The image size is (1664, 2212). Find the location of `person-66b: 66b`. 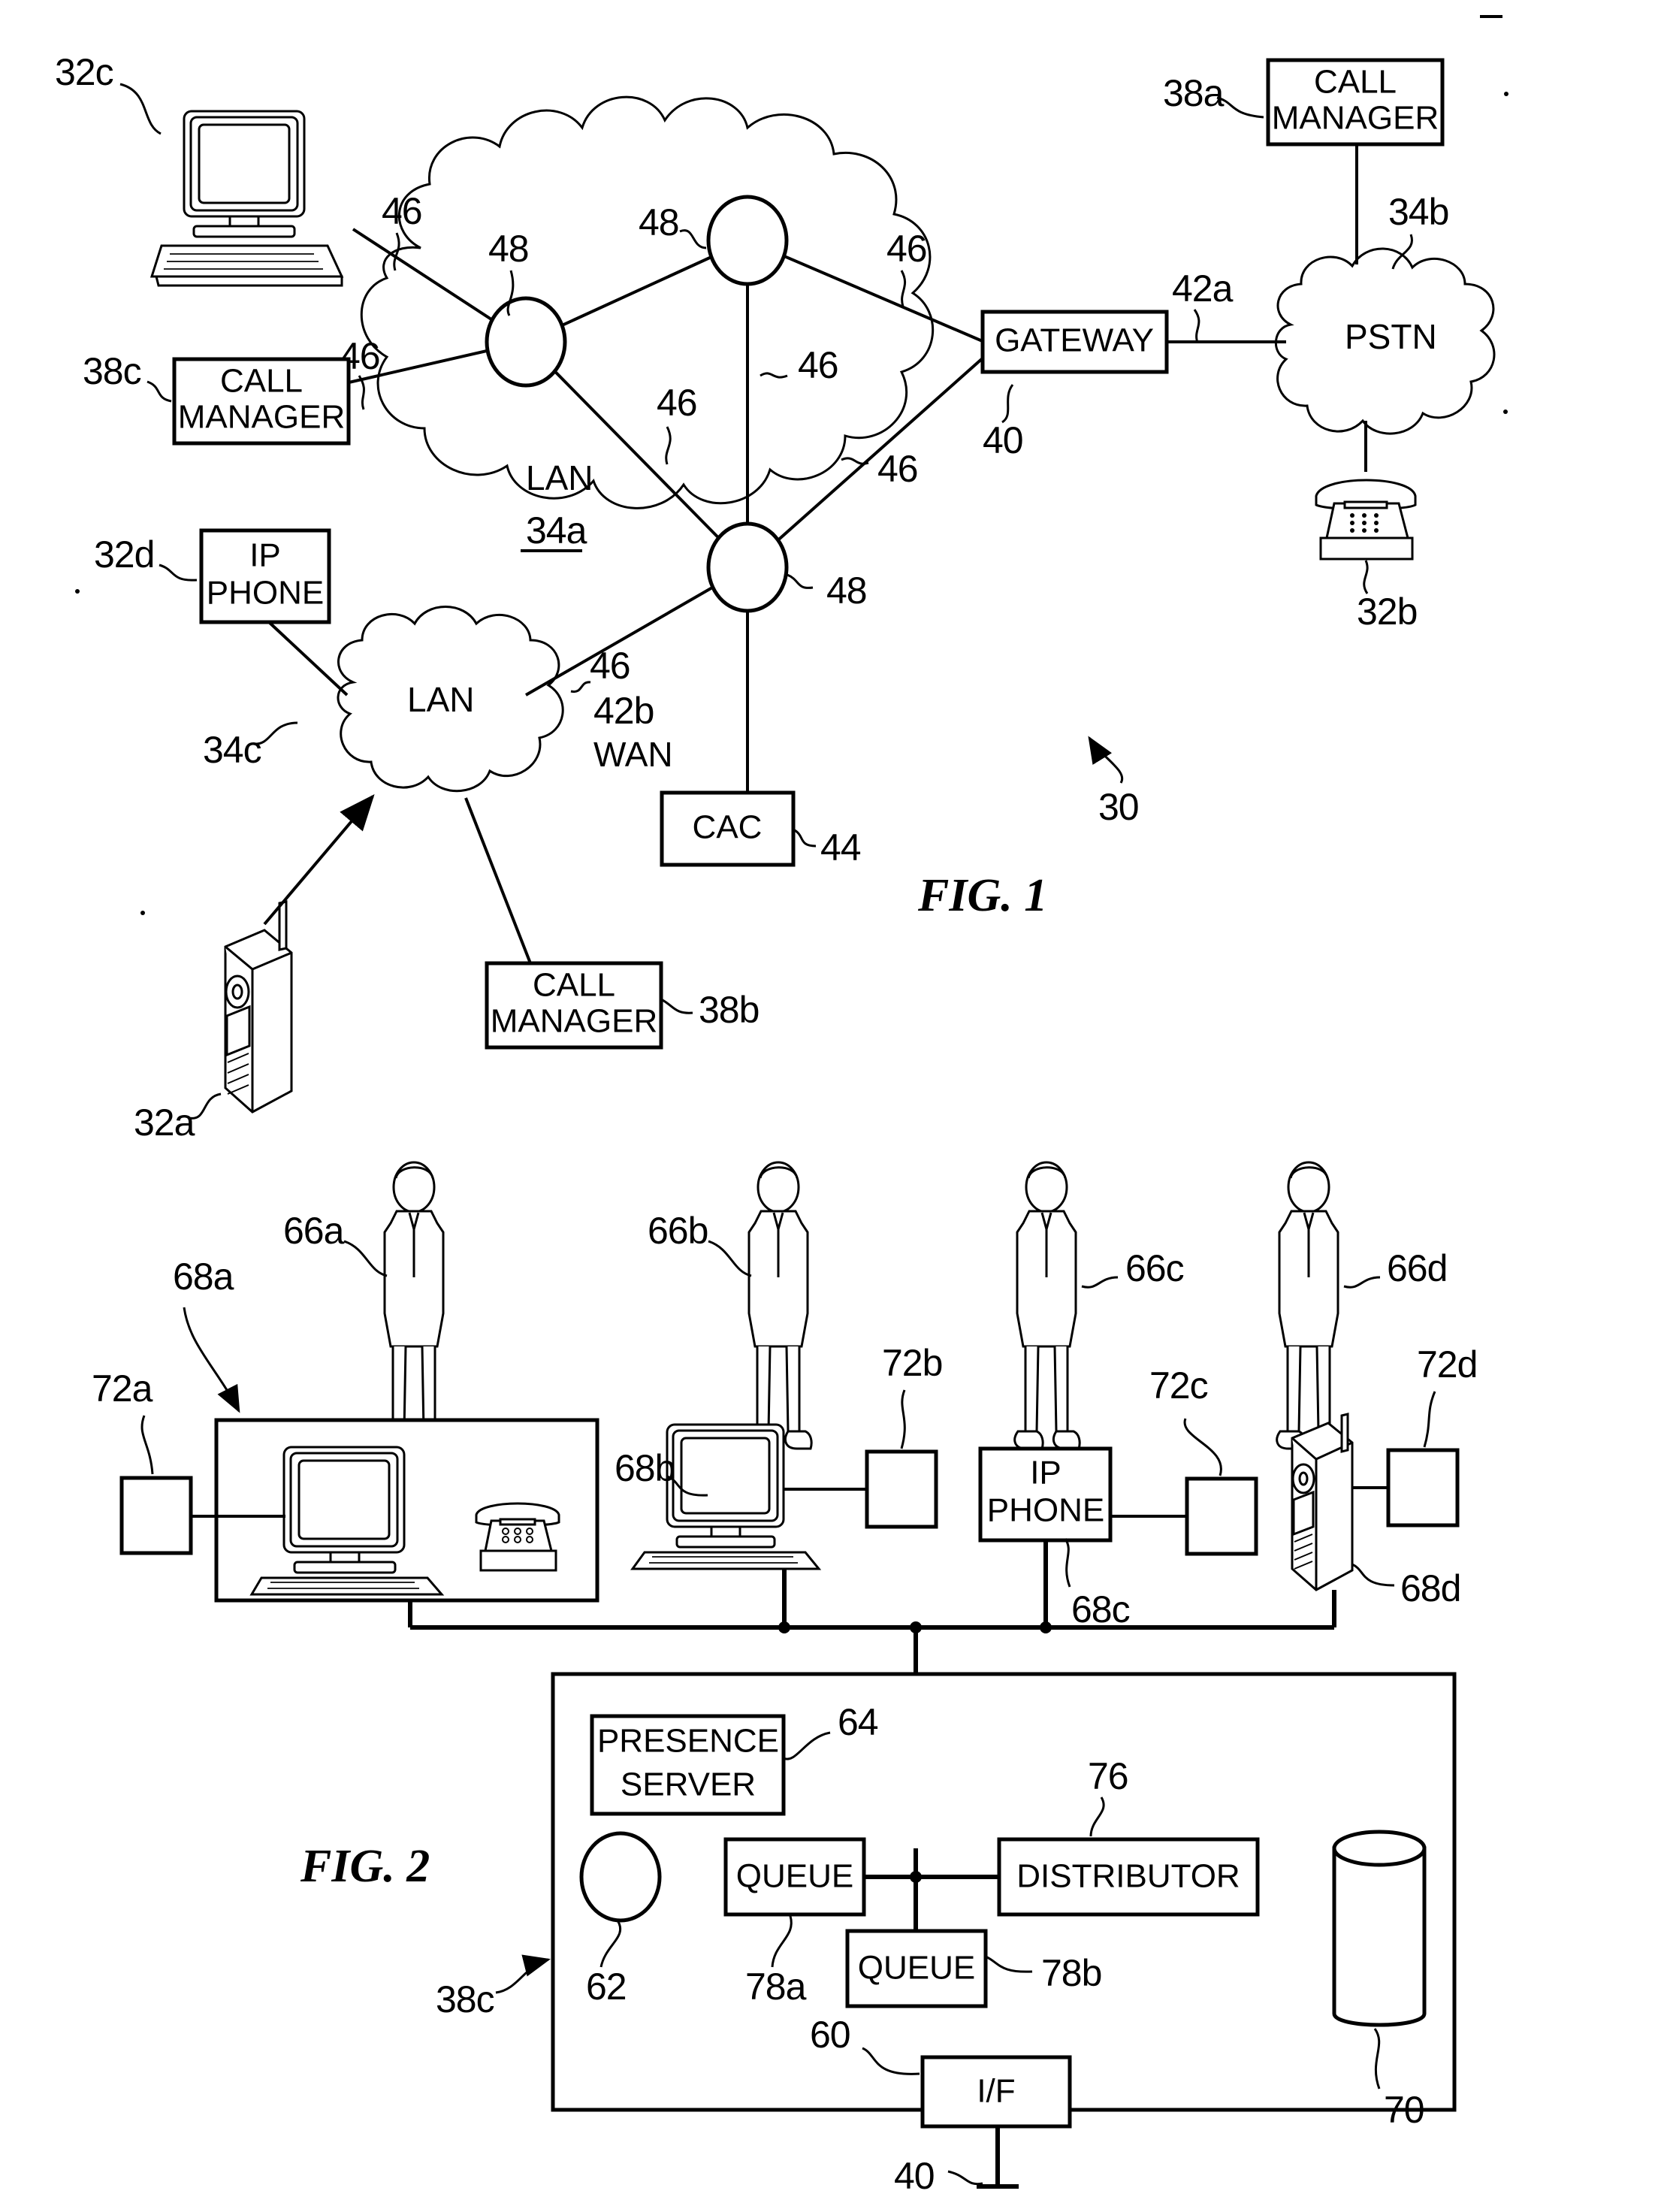

person-66b: 66b is located at coordinates (730, 1305).